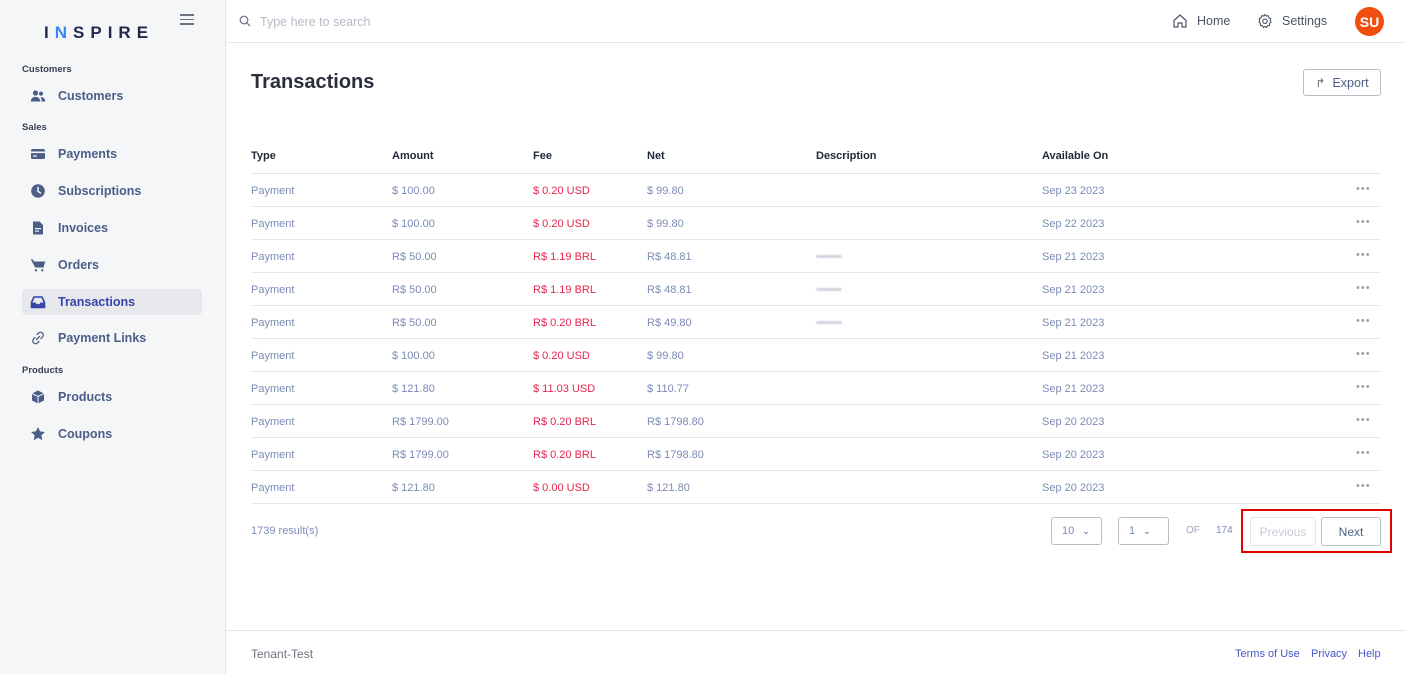 The width and height of the screenshot is (1406, 674). What do you see at coordinates (1329, 654) in the screenshot?
I see `privacy-link: Privacy` at bounding box center [1329, 654].